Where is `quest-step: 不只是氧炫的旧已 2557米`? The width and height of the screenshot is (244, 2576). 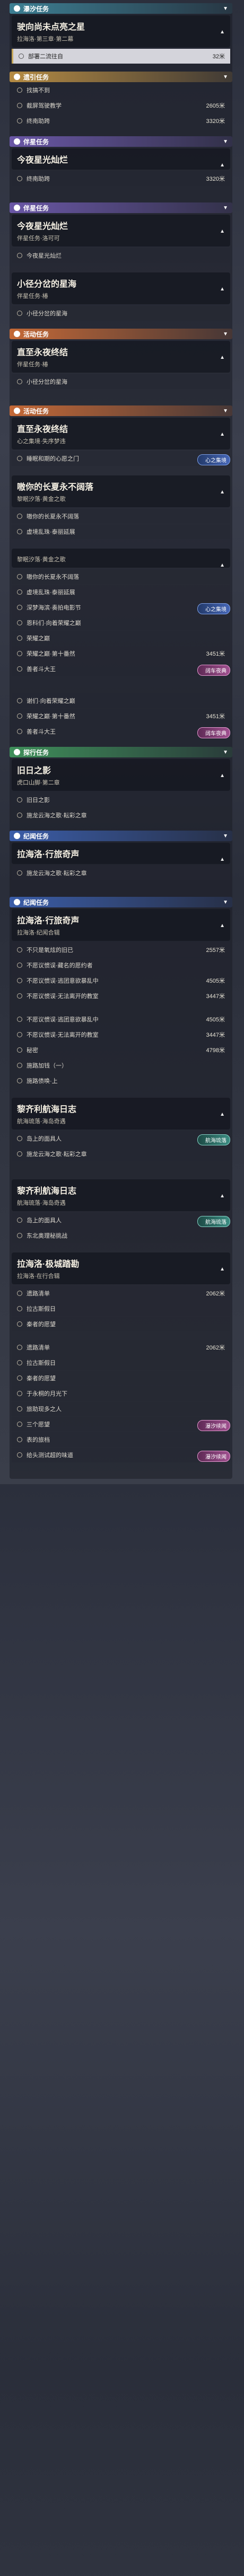
quest-step: 不只是氧炫的旧已 2557米 is located at coordinates (121, 949).